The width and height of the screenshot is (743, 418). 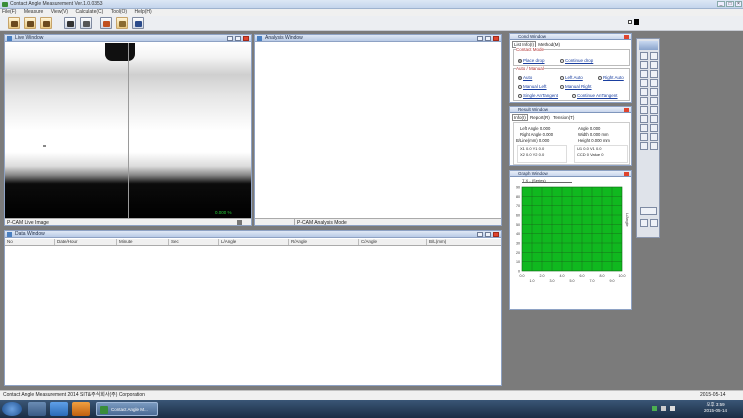 What do you see at coordinates (531, 60) in the screenshot?
I see `radio-place-drop: Place drop` at bounding box center [531, 60].